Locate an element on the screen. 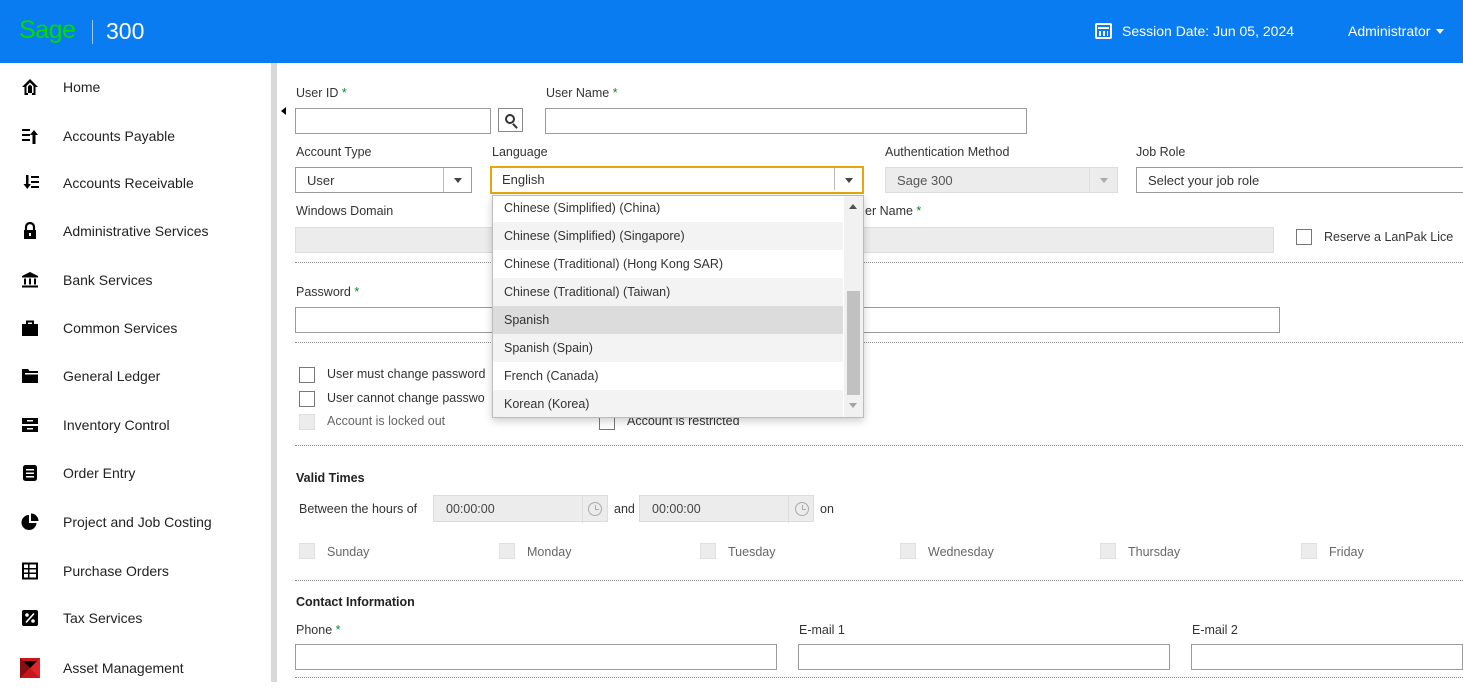  sunday-checkbox is located at coordinates (307, 551).